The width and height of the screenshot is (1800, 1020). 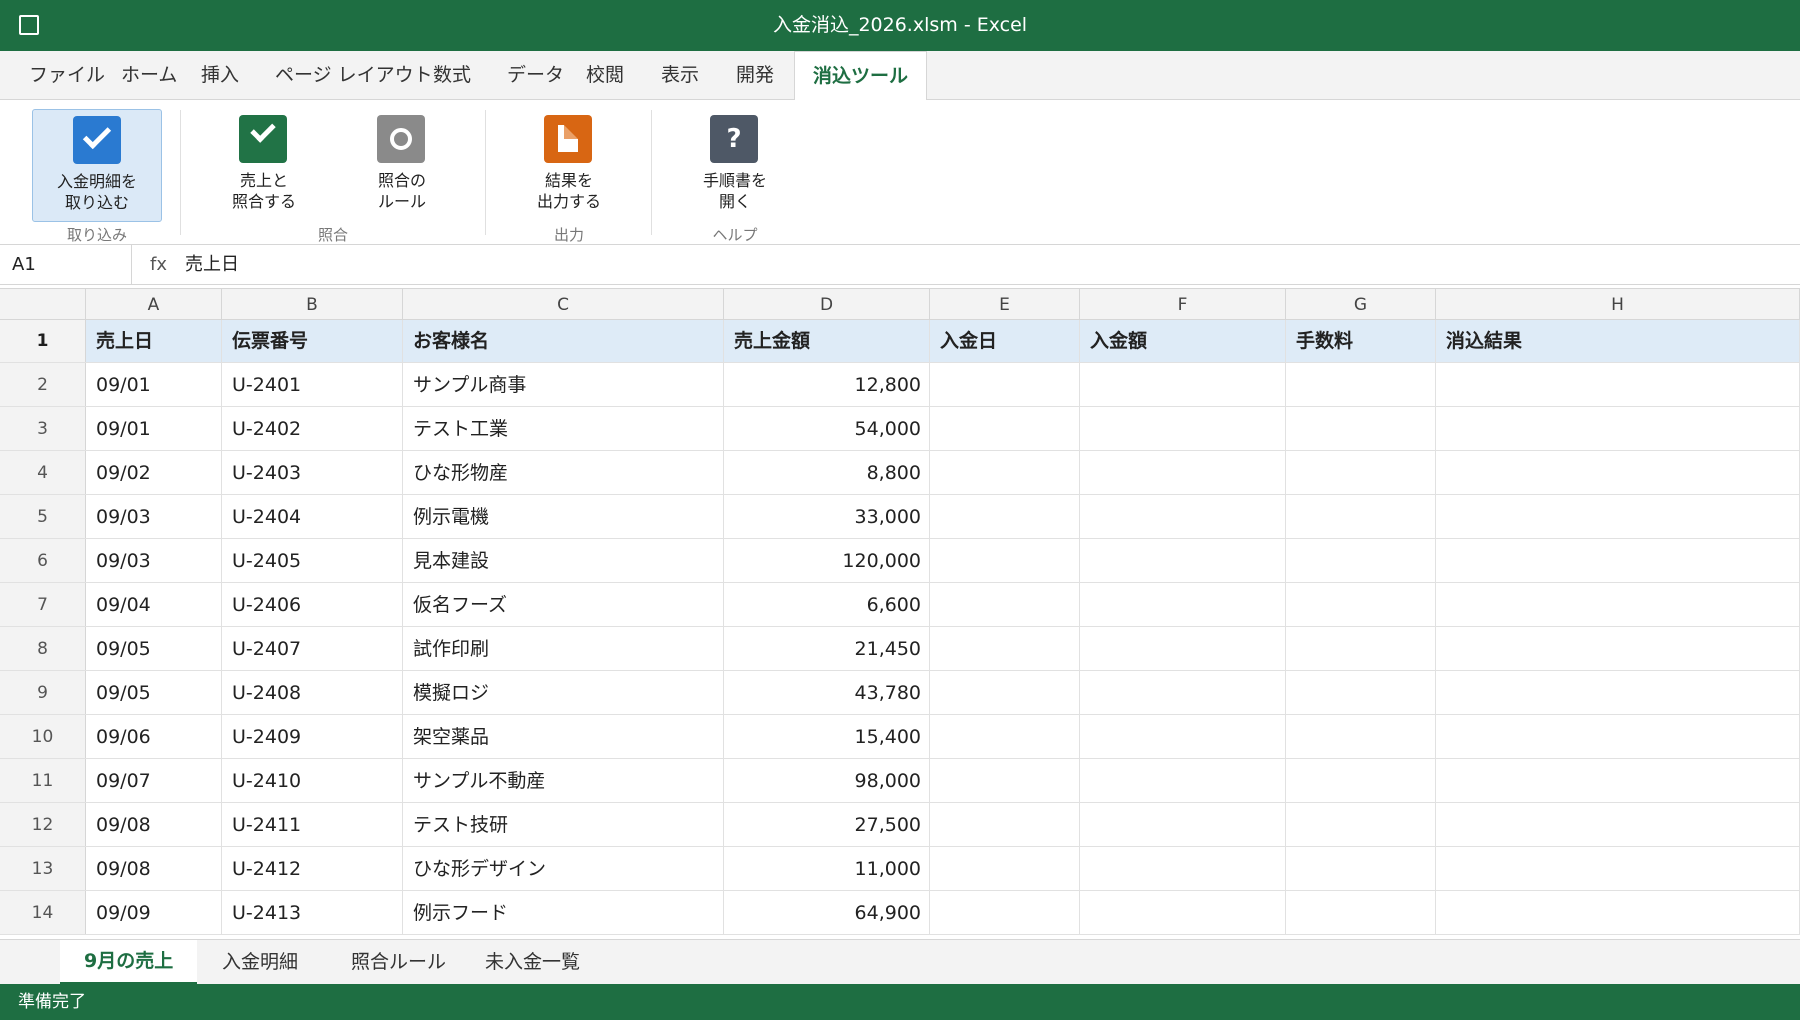 What do you see at coordinates (260, 962) in the screenshot?
I see `sheet-tab-deposits: 入金明細` at bounding box center [260, 962].